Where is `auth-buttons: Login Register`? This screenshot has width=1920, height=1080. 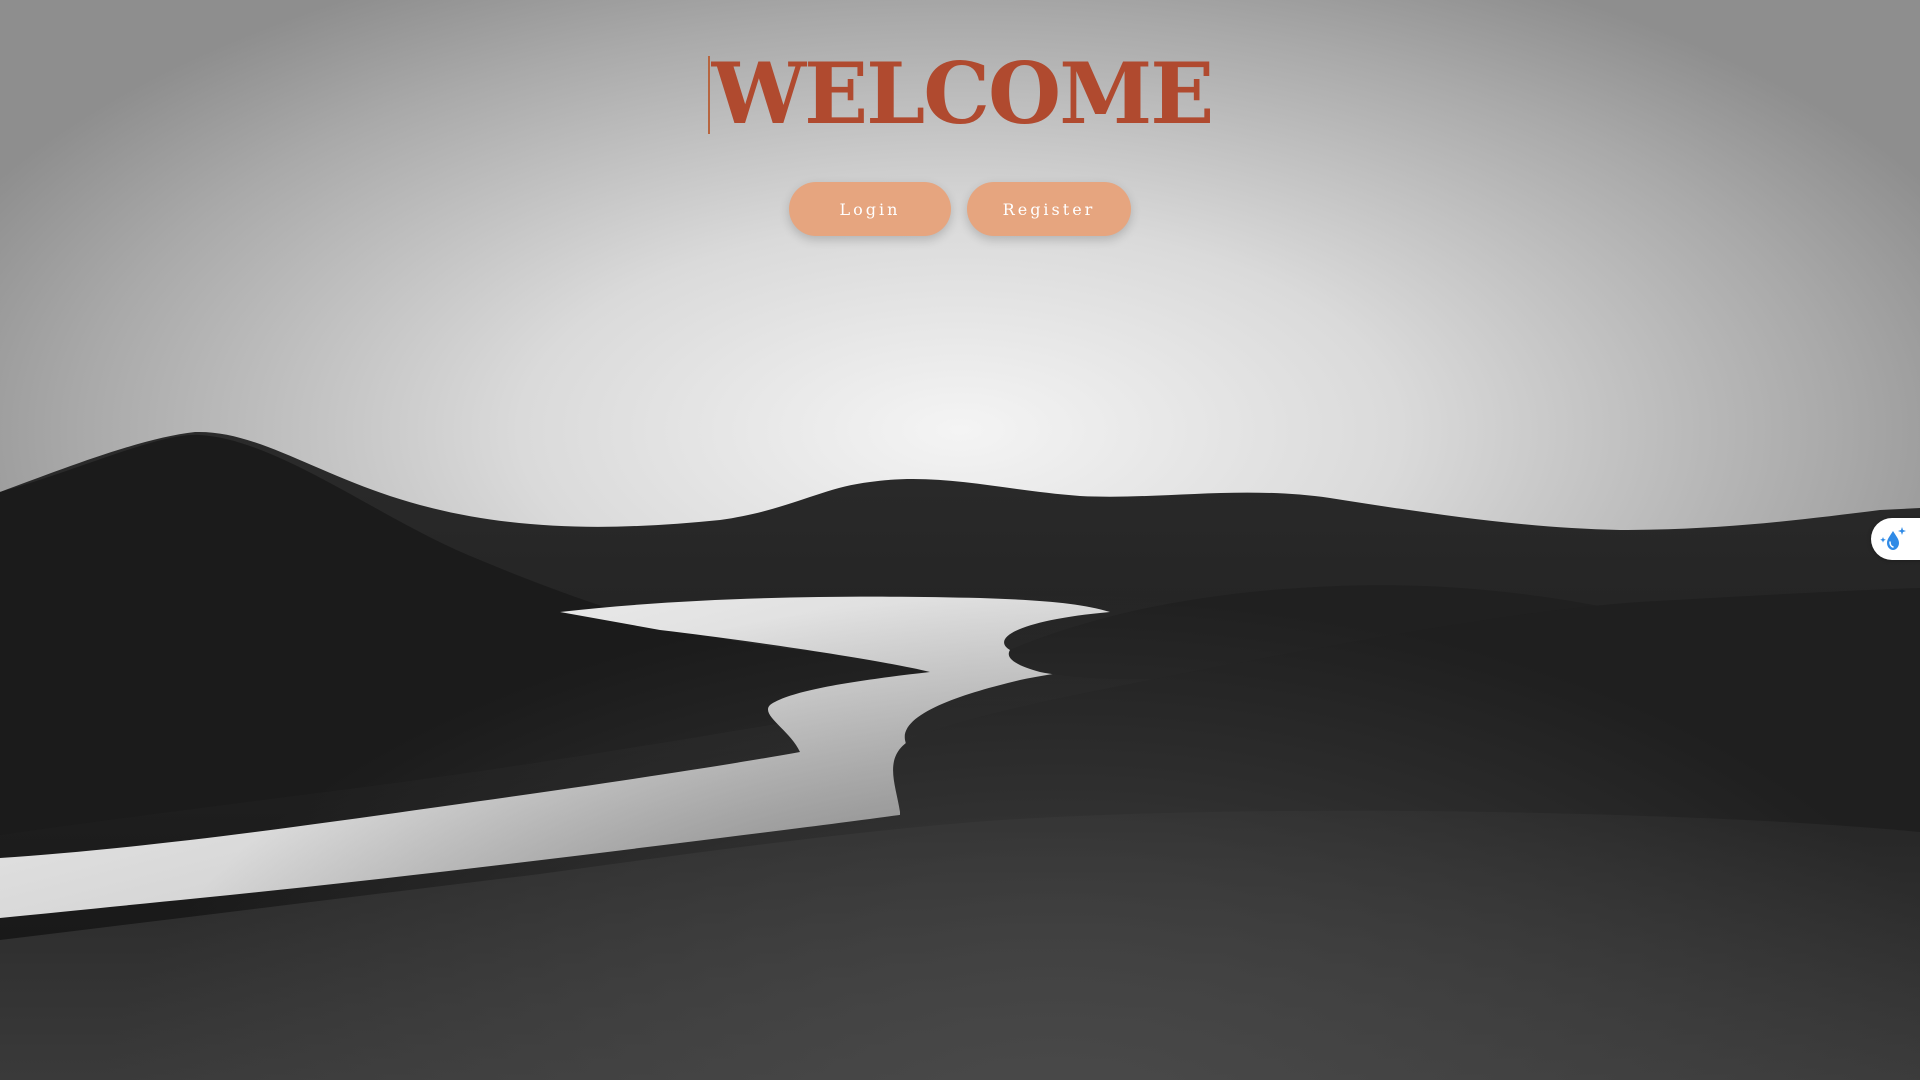
auth-buttons: Login Register is located at coordinates (960, 209).